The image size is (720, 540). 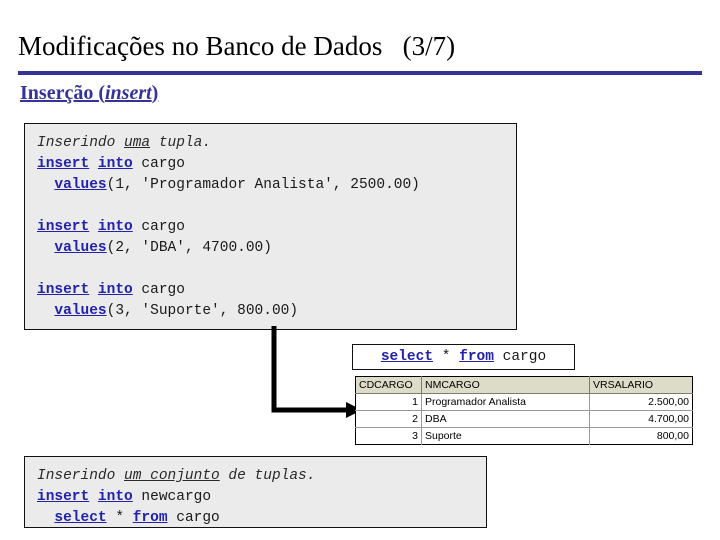 What do you see at coordinates (641, 402) in the screenshot?
I see `cell-vrsalario: 2.500,00` at bounding box center [641, 402].